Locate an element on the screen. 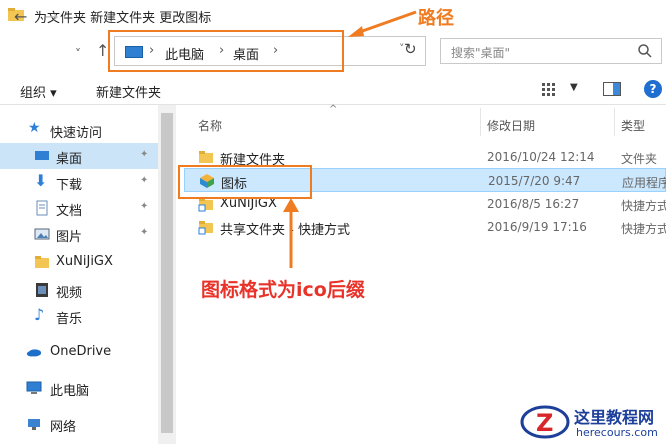  sort-ascending-icon: ^ is located at coordinates (333, 109).